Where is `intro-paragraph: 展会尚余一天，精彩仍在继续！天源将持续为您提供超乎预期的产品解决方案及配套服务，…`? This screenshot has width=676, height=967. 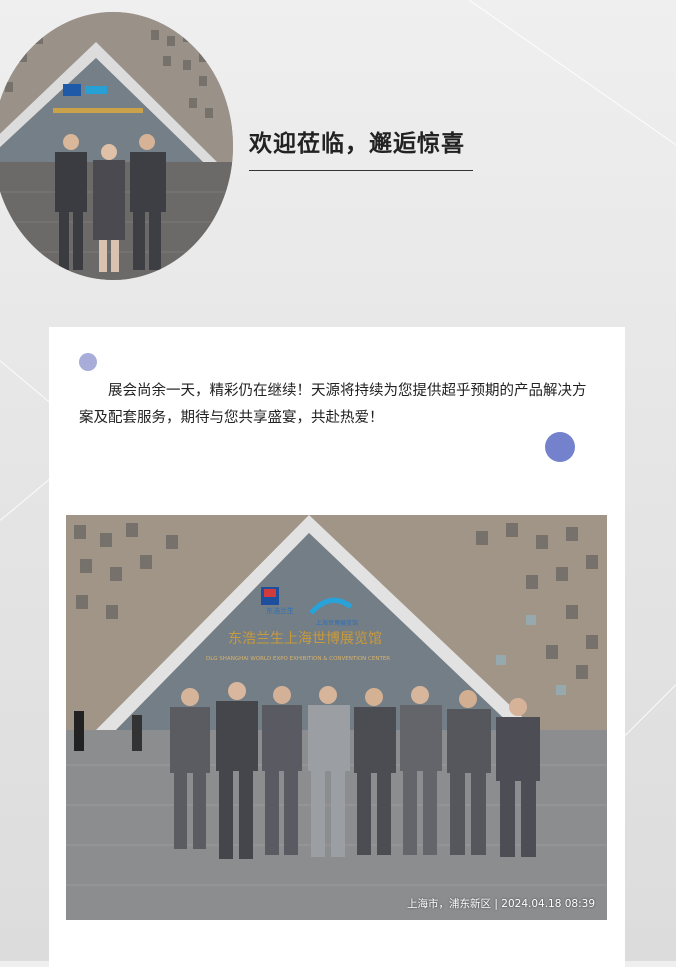 intro-paragraph: 展会尚余一天，精彩仍在继续！天源将持续为您提供超乎预期的产品解决方案及配套服务，… is located at coordinates (333, 404).